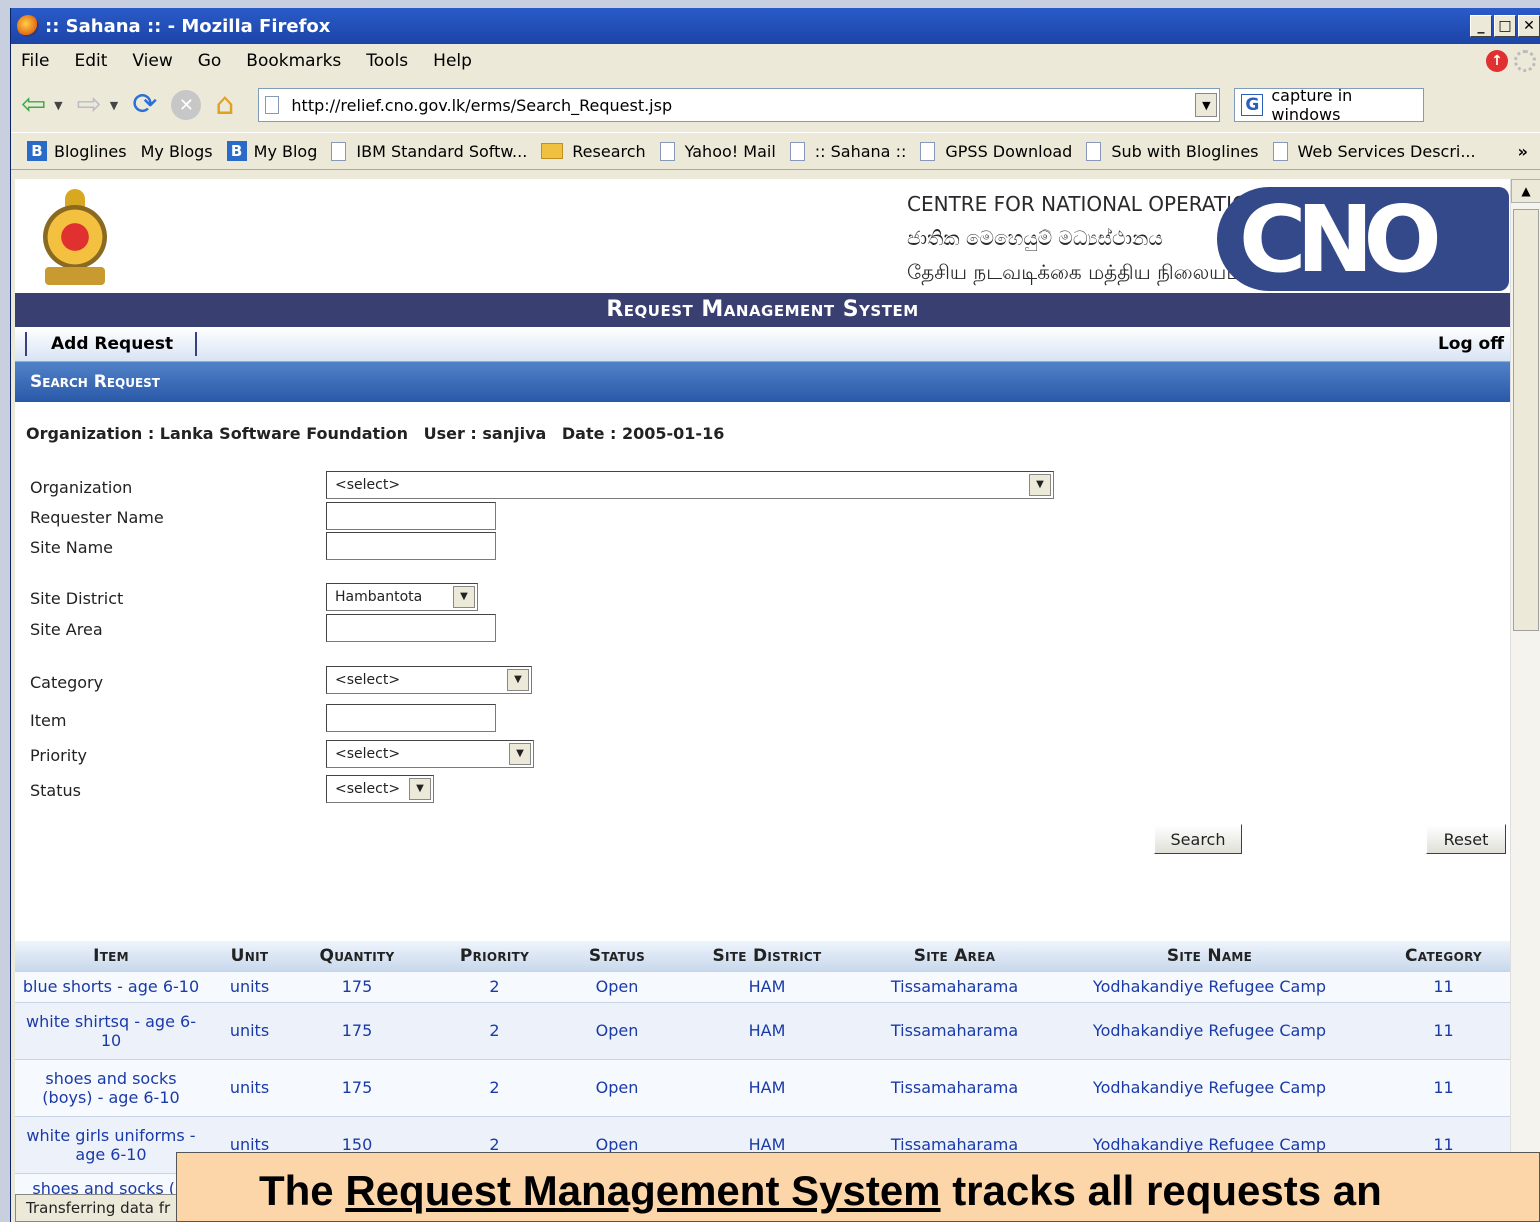 The image size is (1540, 1222). I want to click on bookmark-label: Bloglines, so click(90, 151).